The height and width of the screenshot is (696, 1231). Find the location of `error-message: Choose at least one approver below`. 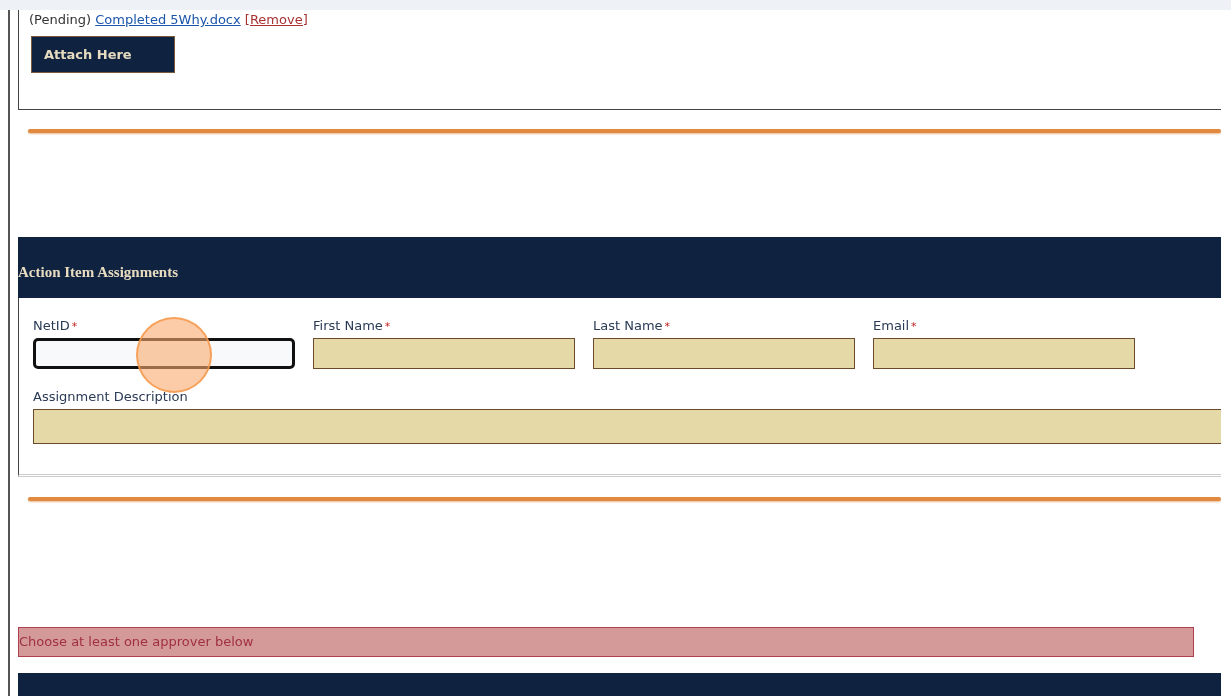

error-message: Choose at least one approver below is located at coordinates (606, 642).